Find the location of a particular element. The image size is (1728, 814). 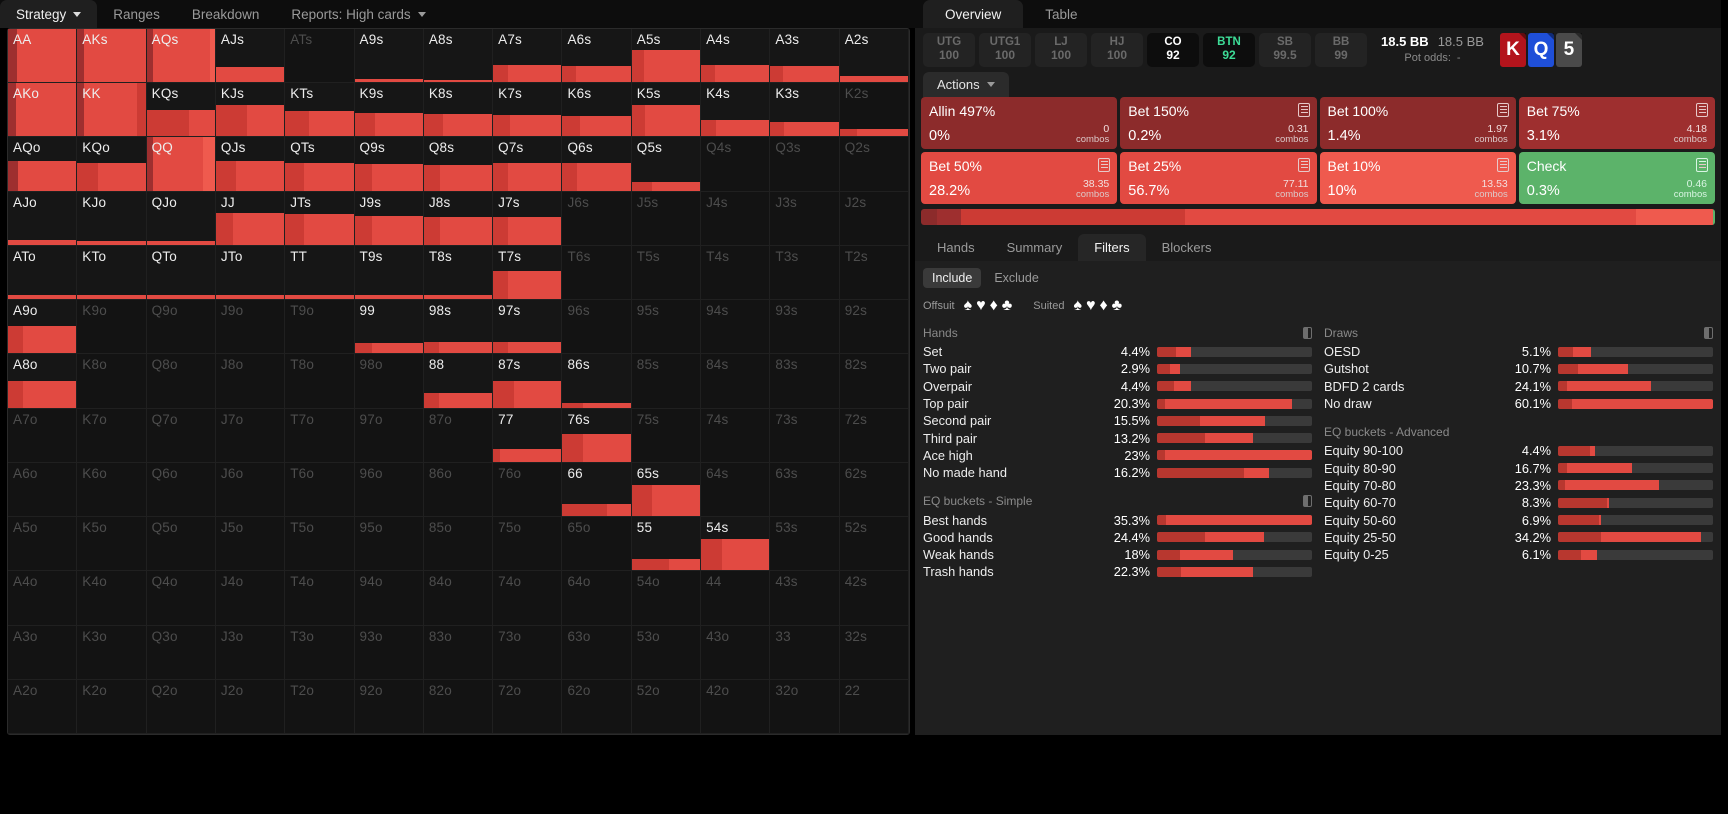

hand-cell-KQo: KQo is located at coordinates (112, 164).